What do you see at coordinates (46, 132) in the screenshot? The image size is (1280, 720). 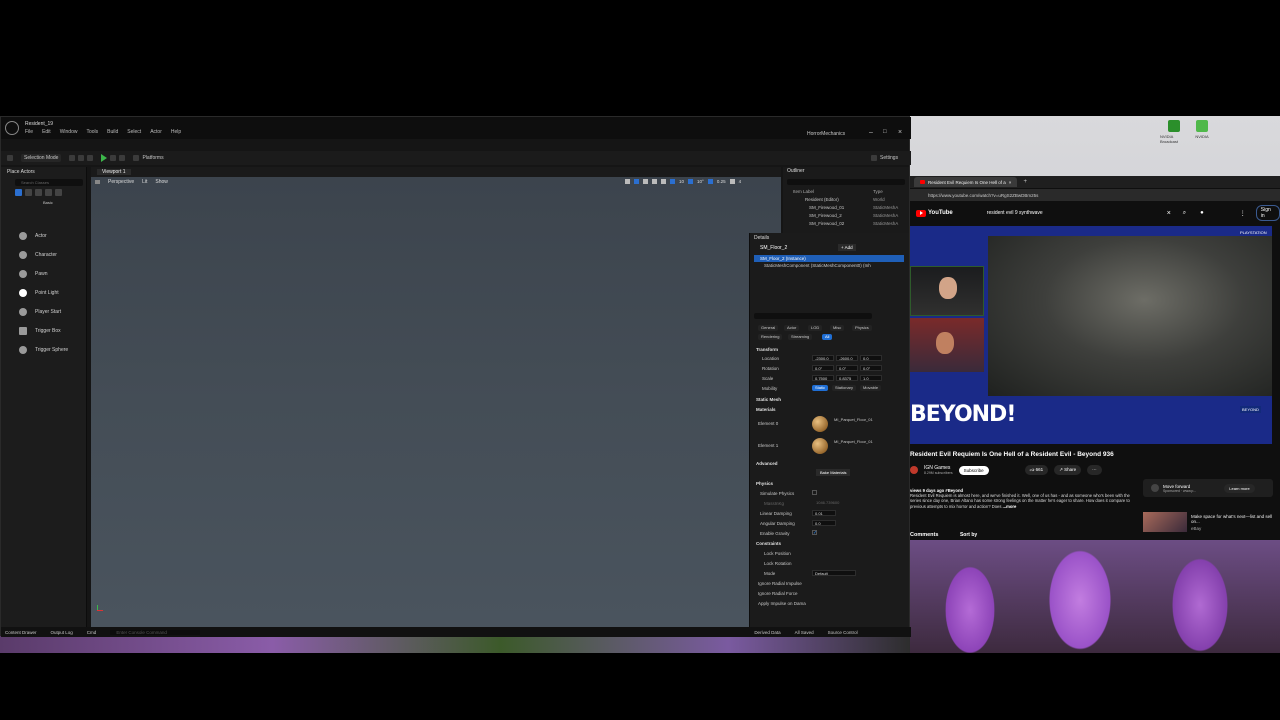 I see `menu-edit: Edit` at bounding box center [46, 132].